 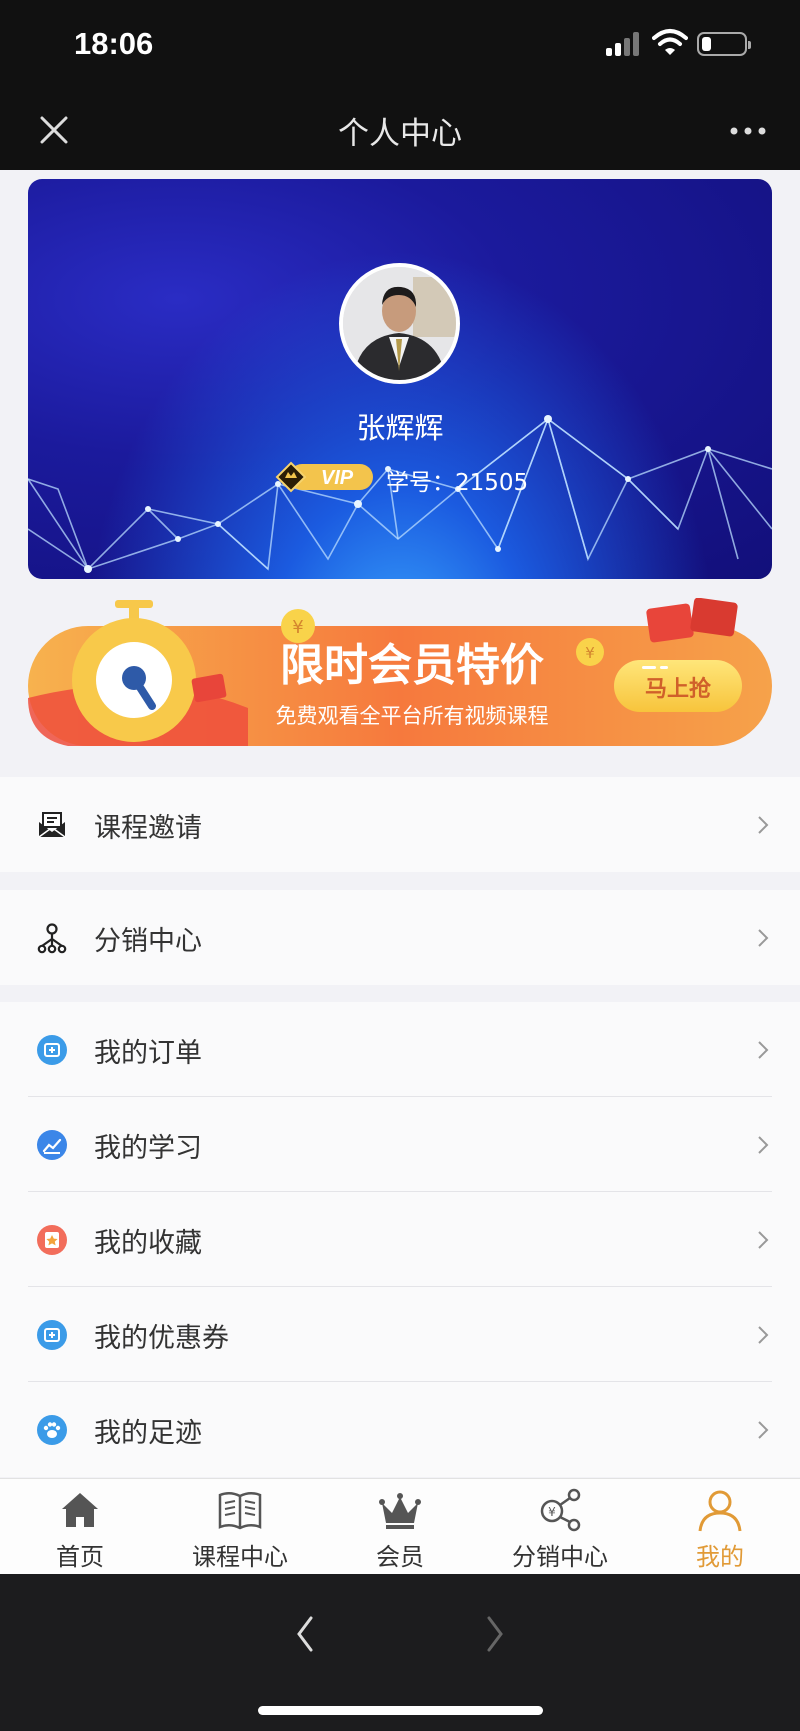 I want to click on vip-badge: VIP, so click(x=324, y=477).